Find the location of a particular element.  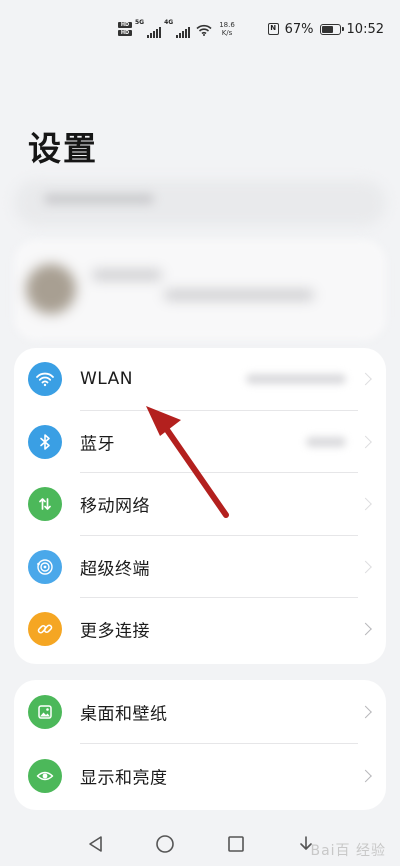

hd-badge-sim1: HD is located at coordinates (125, 25).